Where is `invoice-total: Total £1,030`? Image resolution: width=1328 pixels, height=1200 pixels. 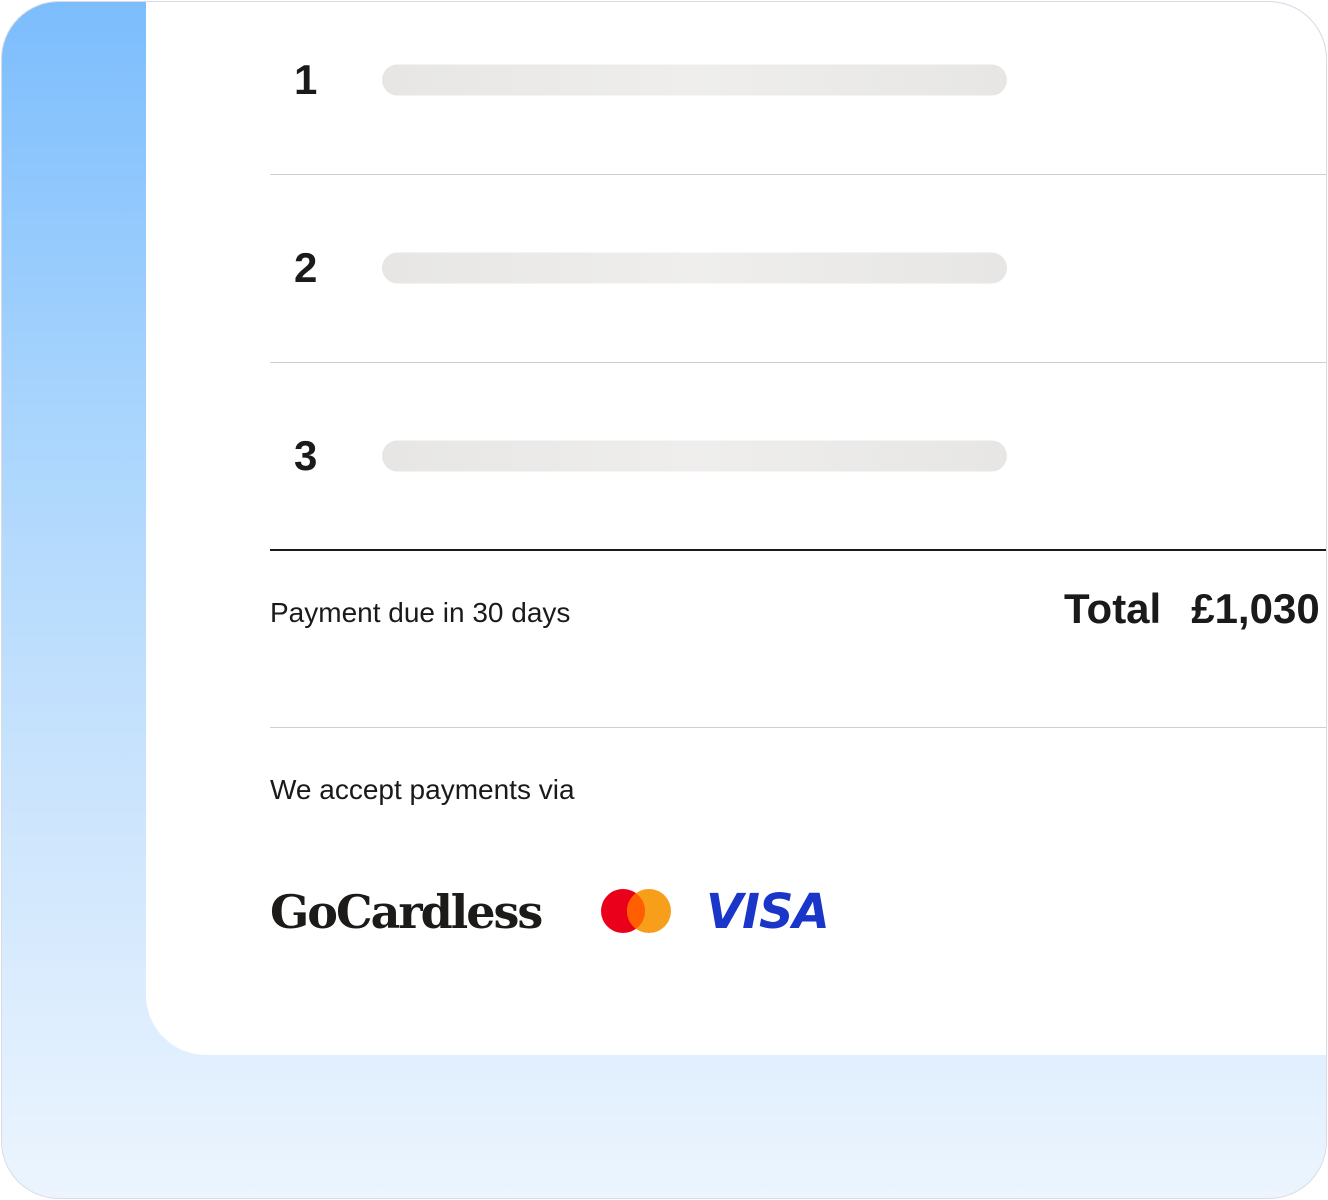 invoice-total: Total £1,030 is located at coordinates (1192, 609).